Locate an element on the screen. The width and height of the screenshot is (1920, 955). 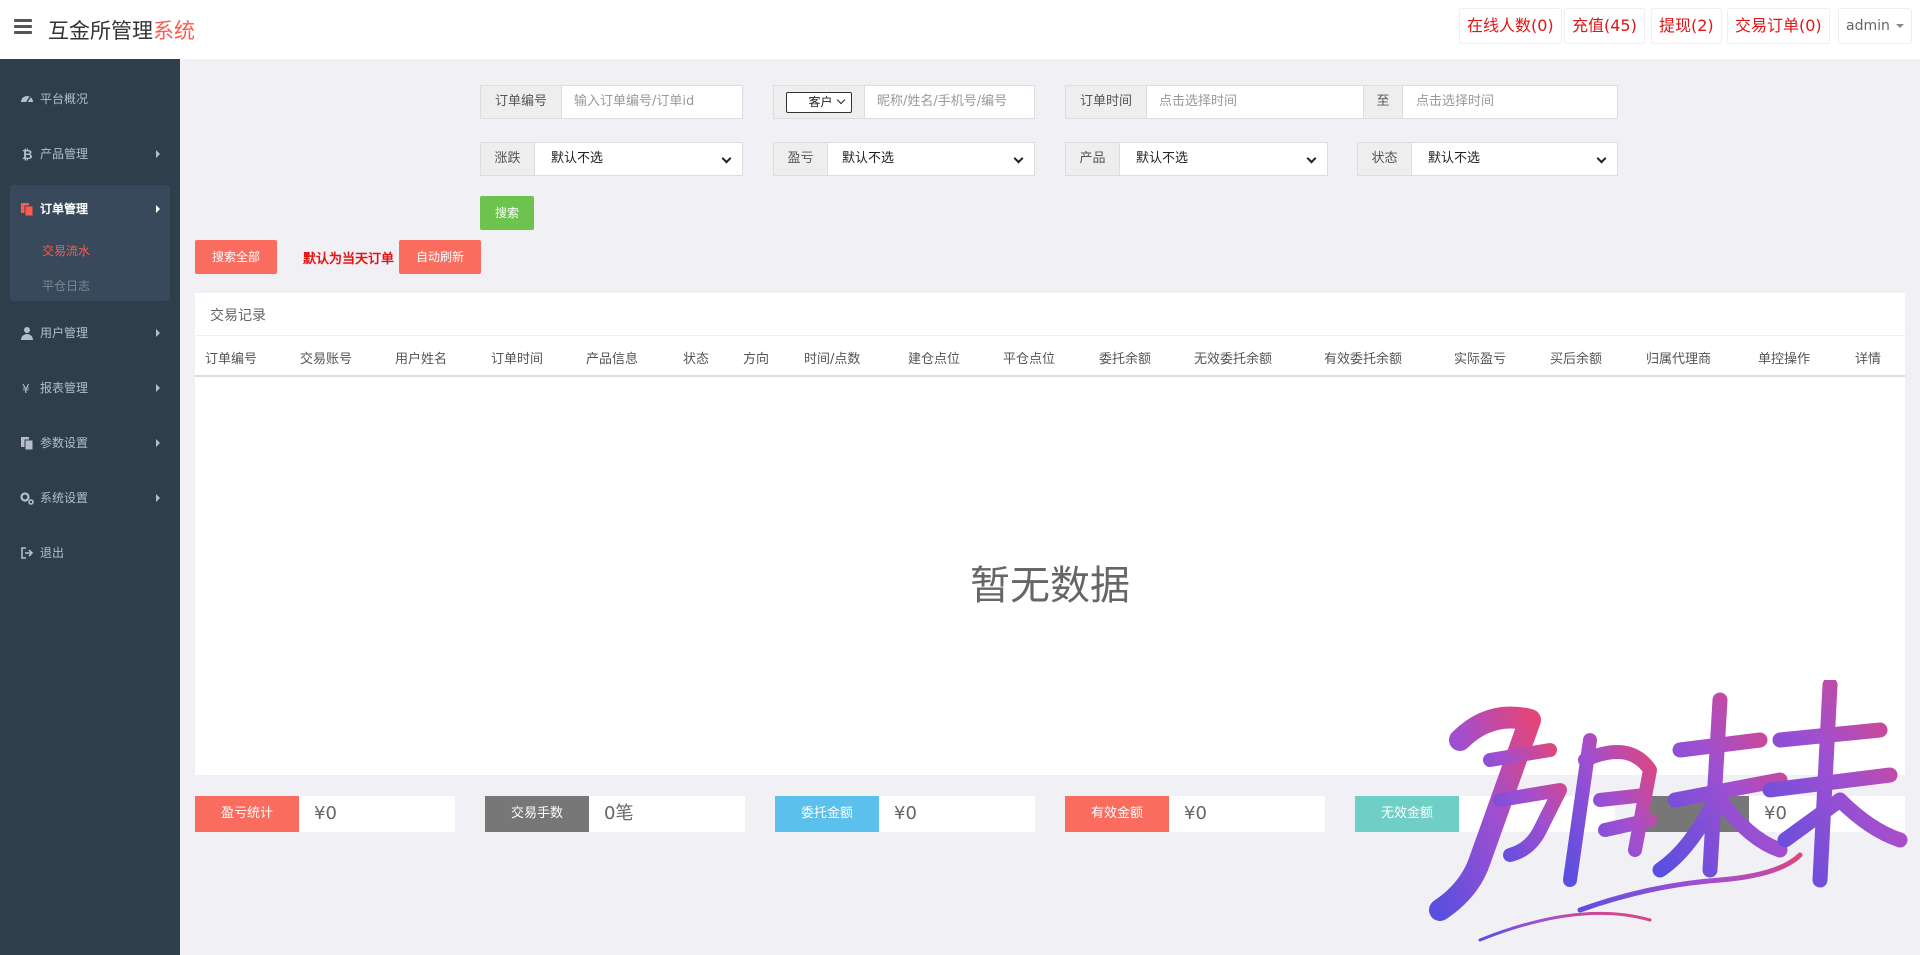
column-header: 方向 is located at coordinates (756, 359).